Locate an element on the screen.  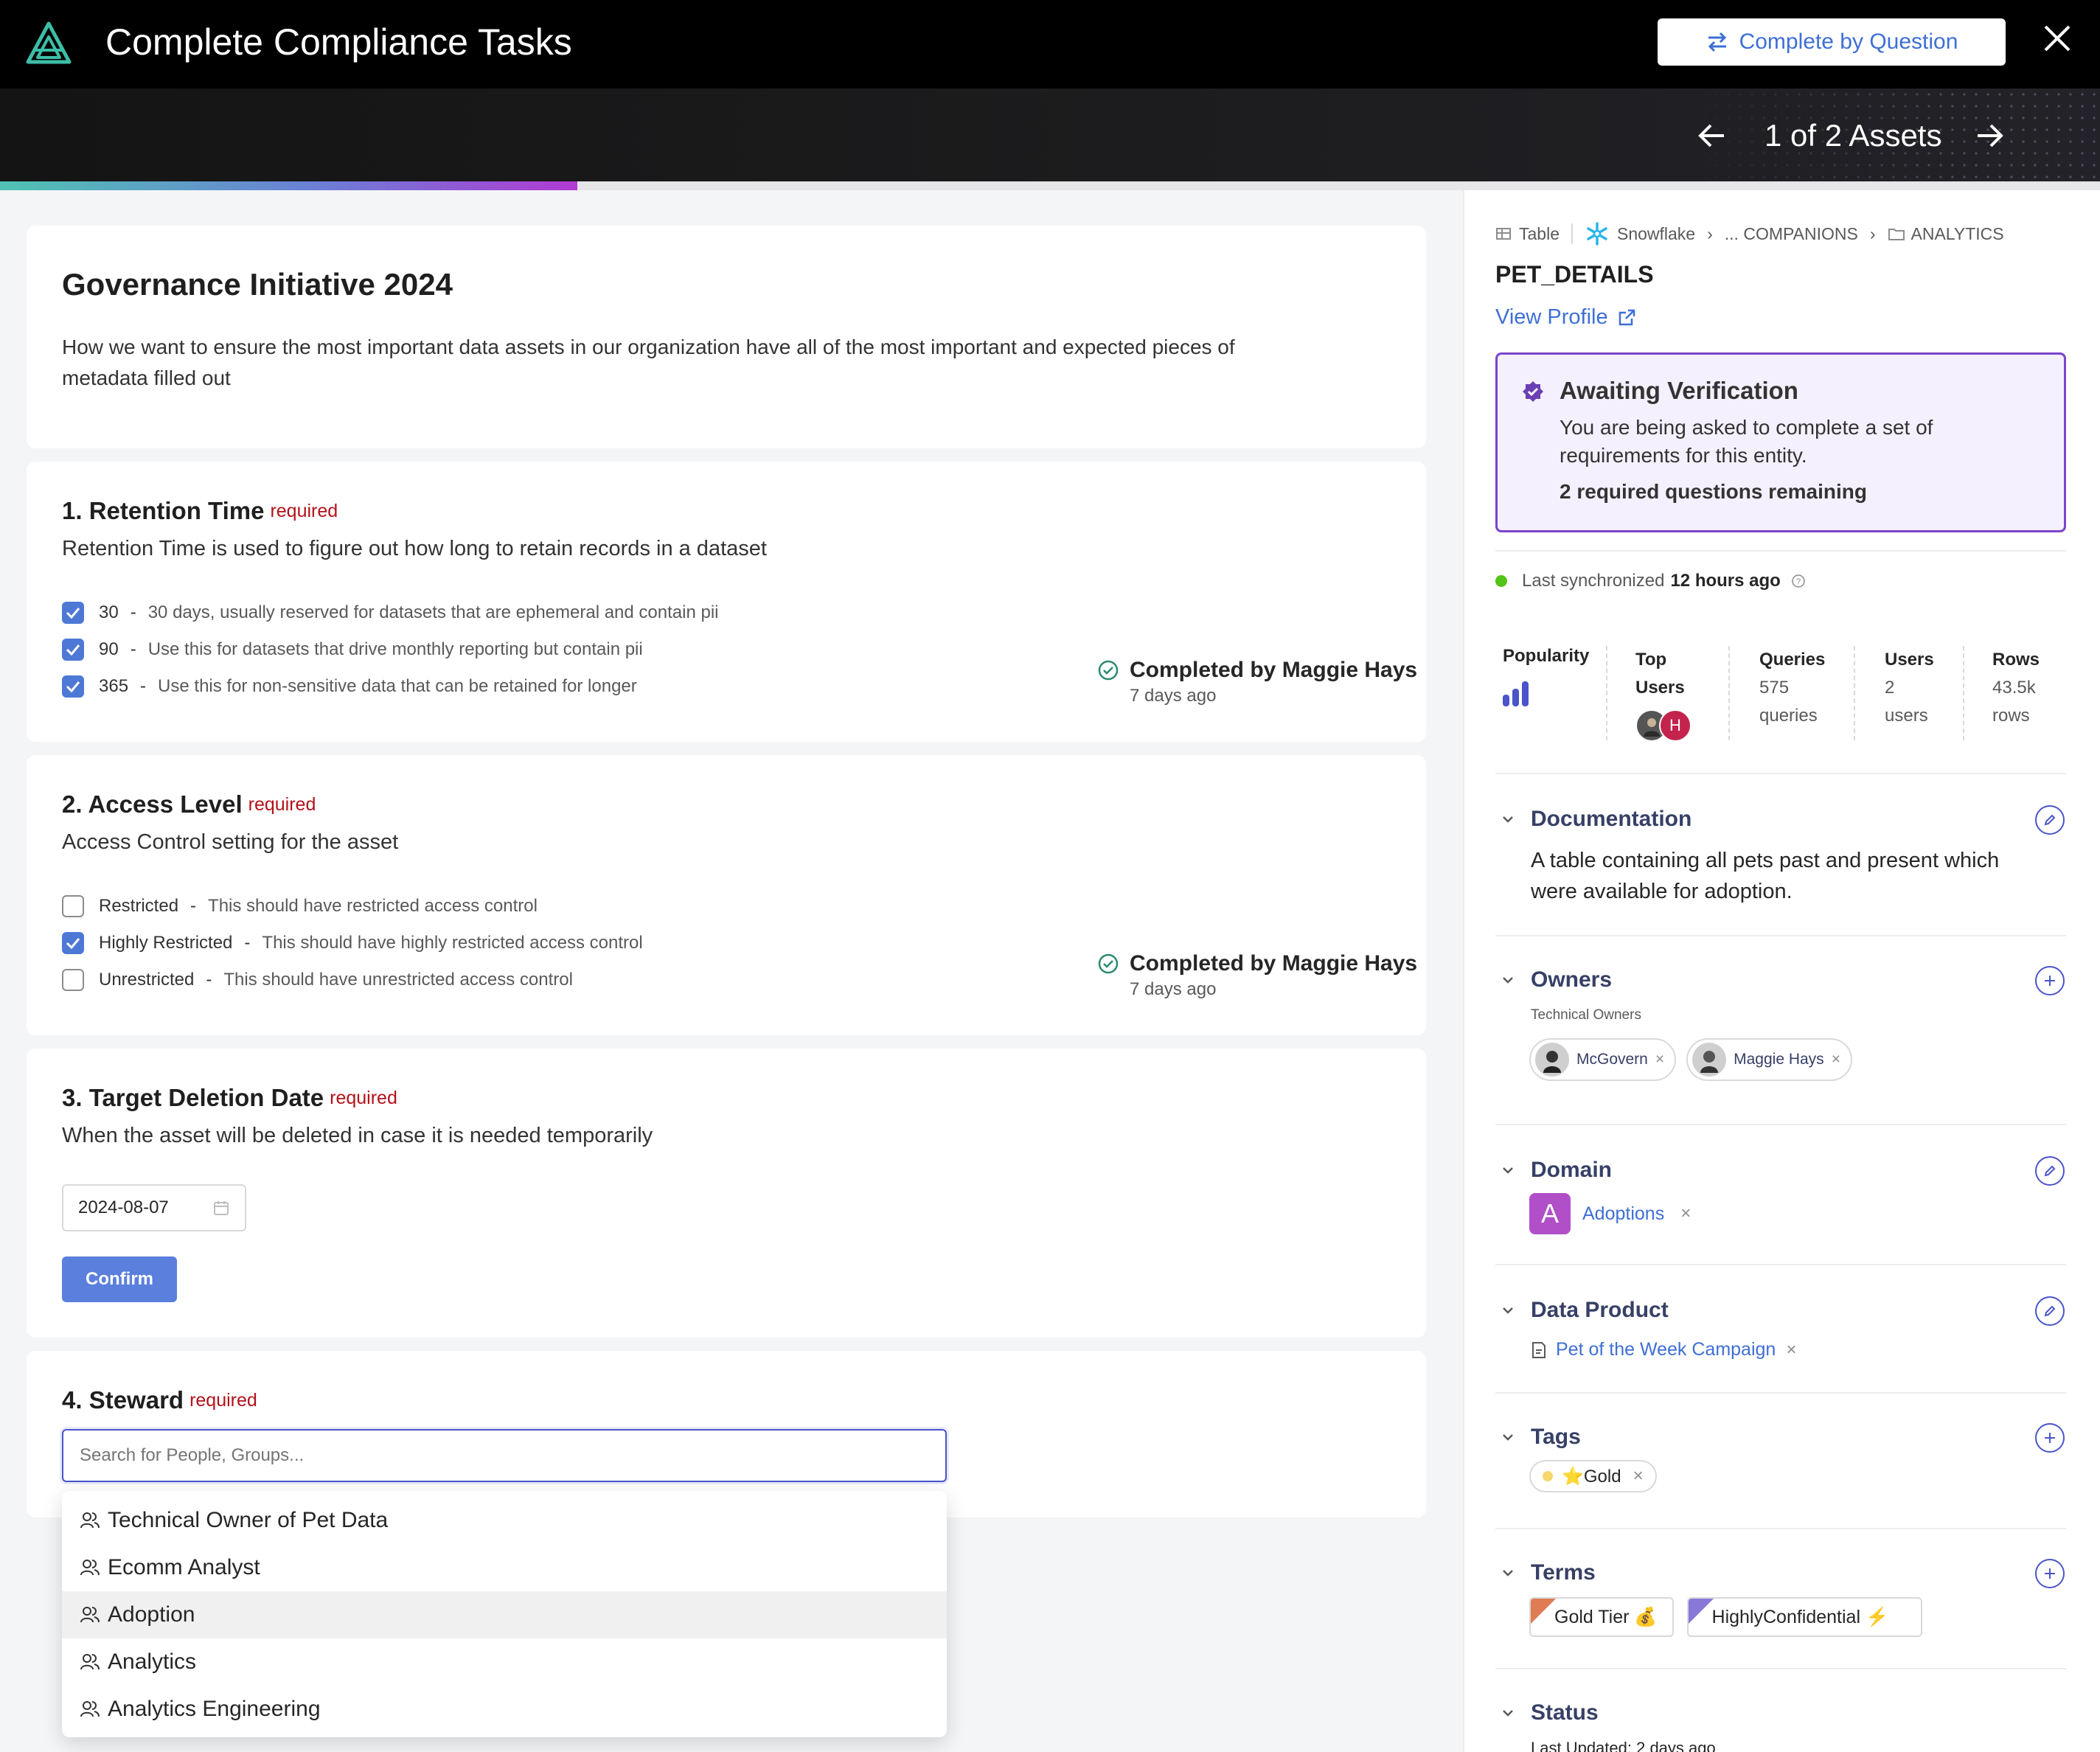
add-term-icon is located at coordinates (2050, 1573).